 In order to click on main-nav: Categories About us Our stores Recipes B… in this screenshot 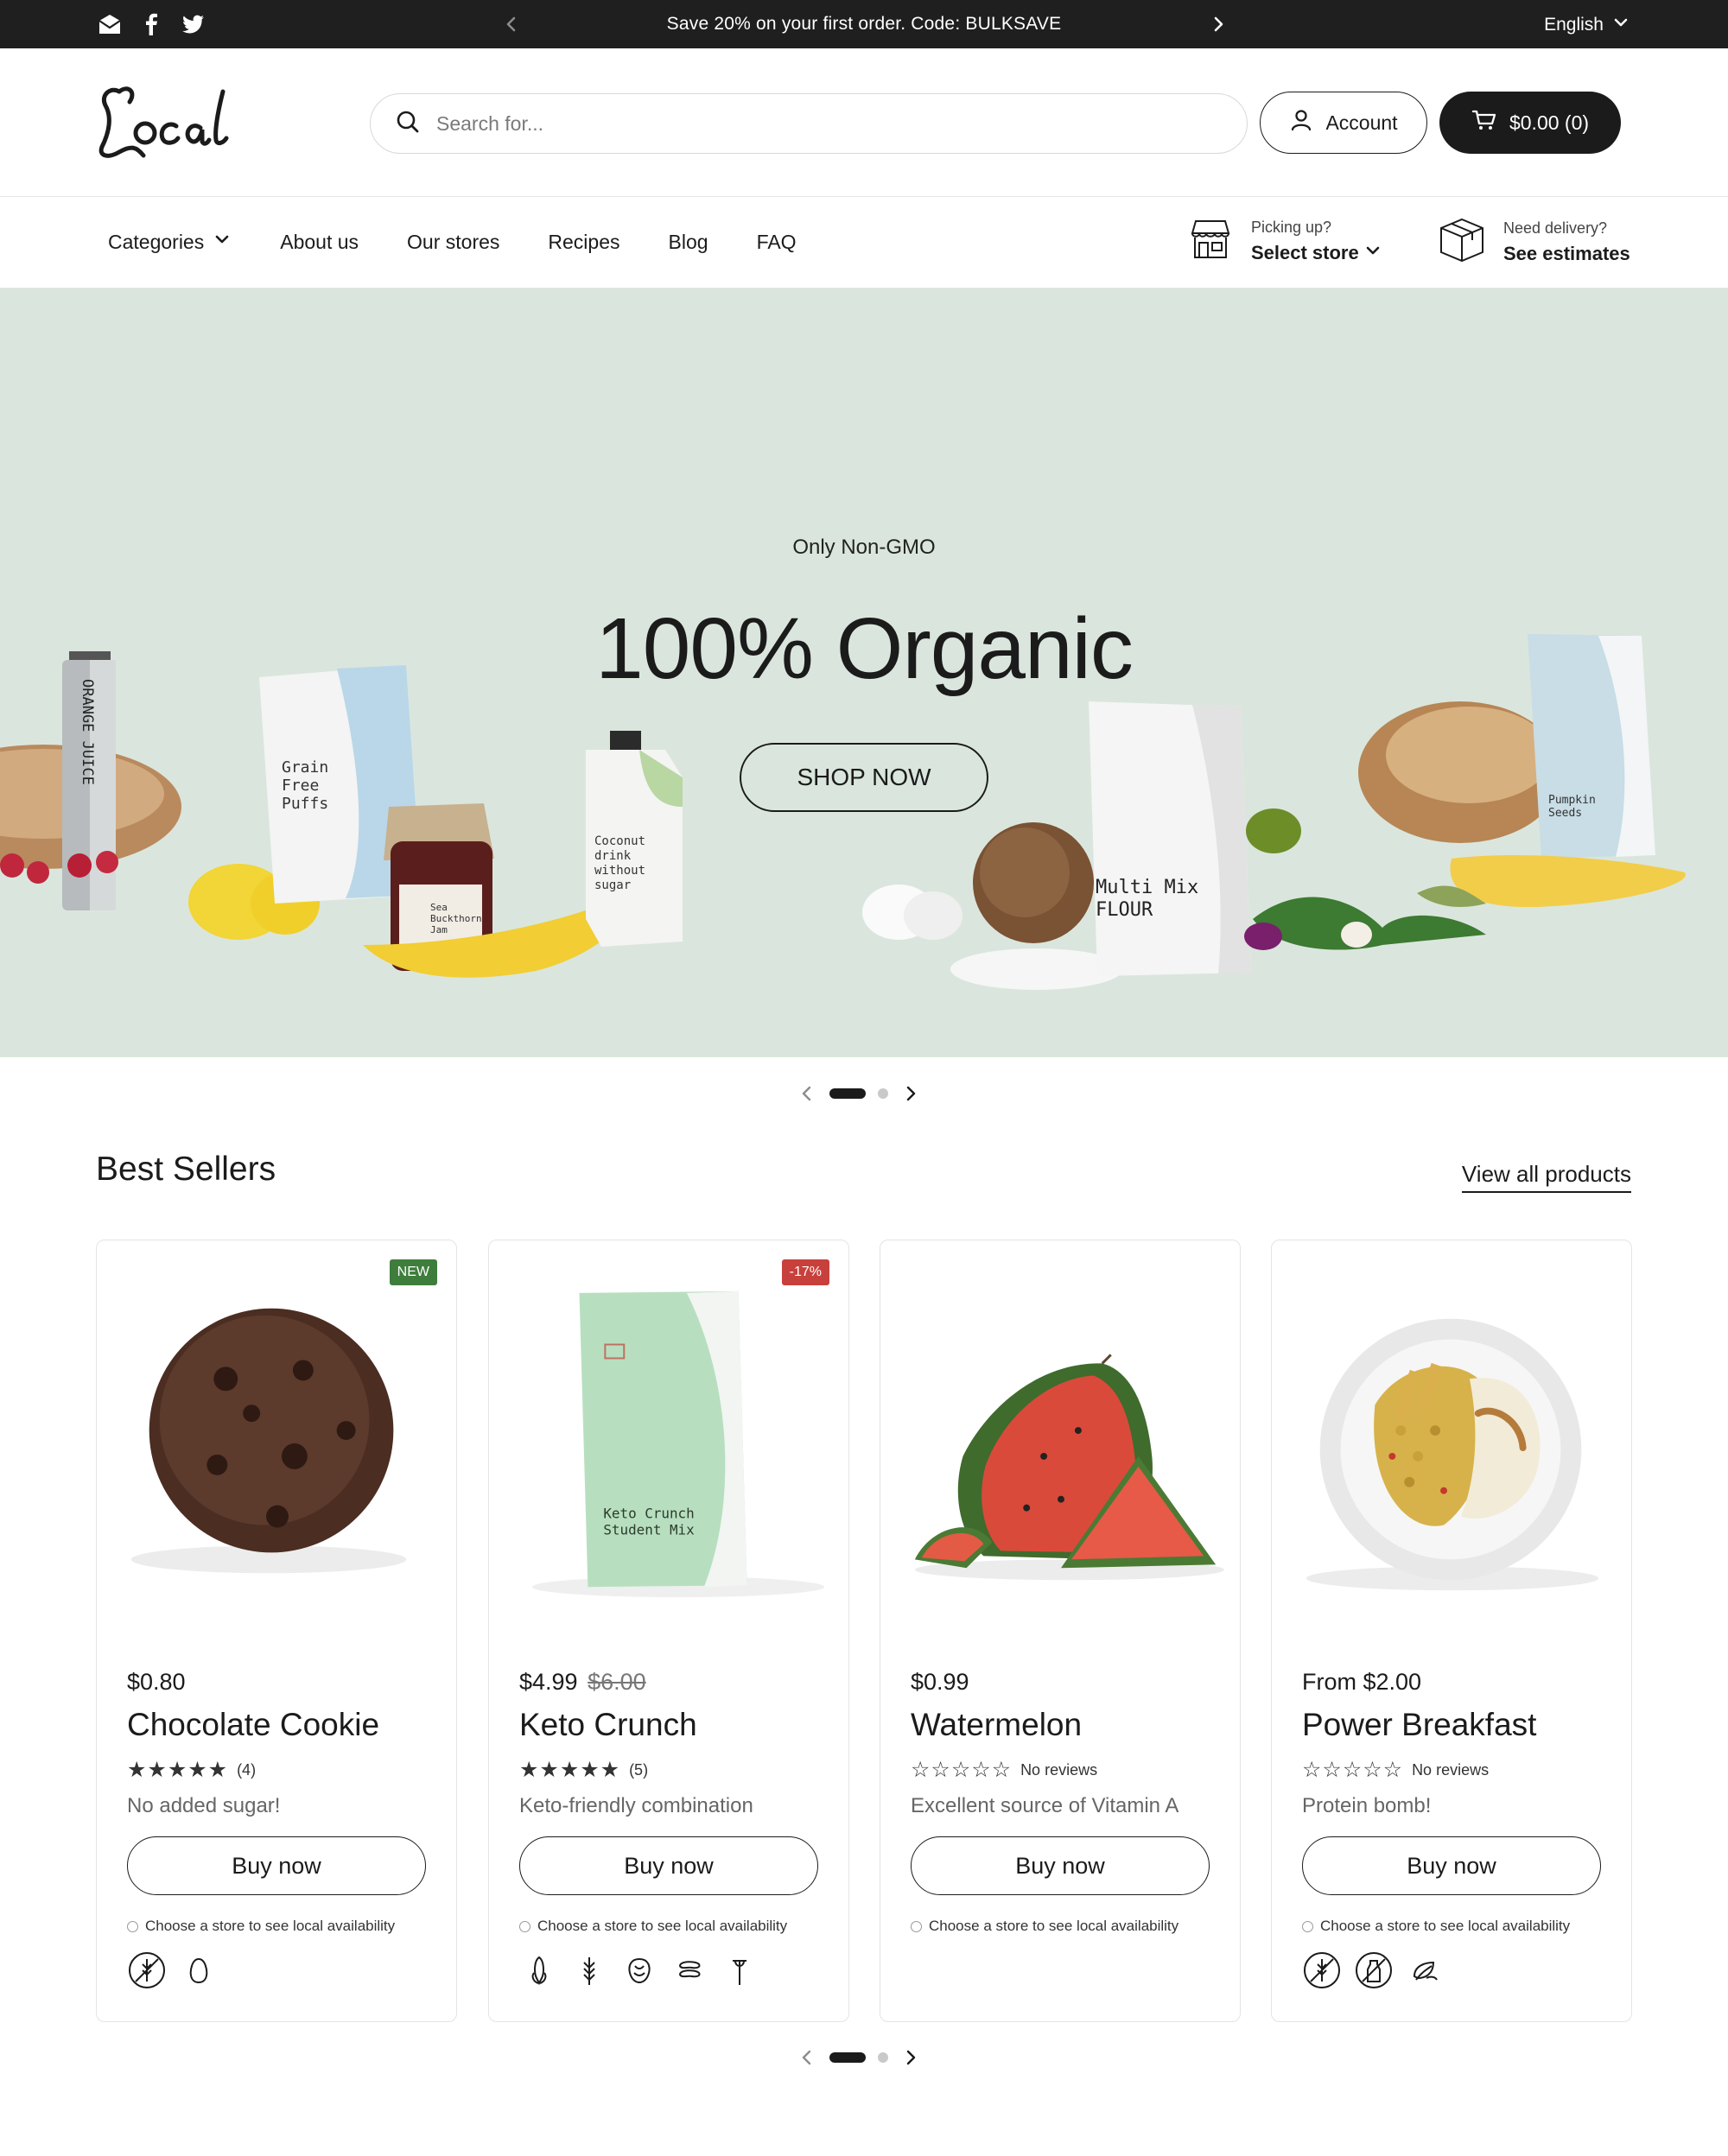, I will do `click(864, 243)`.